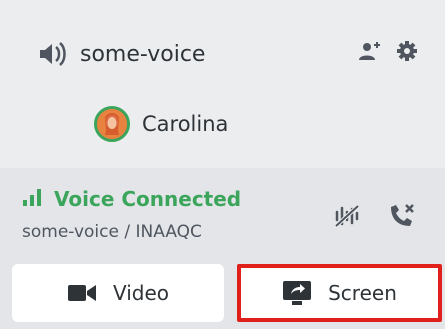 This screenshot has height=329, width=445. I want to click on noise-suppression-icon, so click(347, 218).